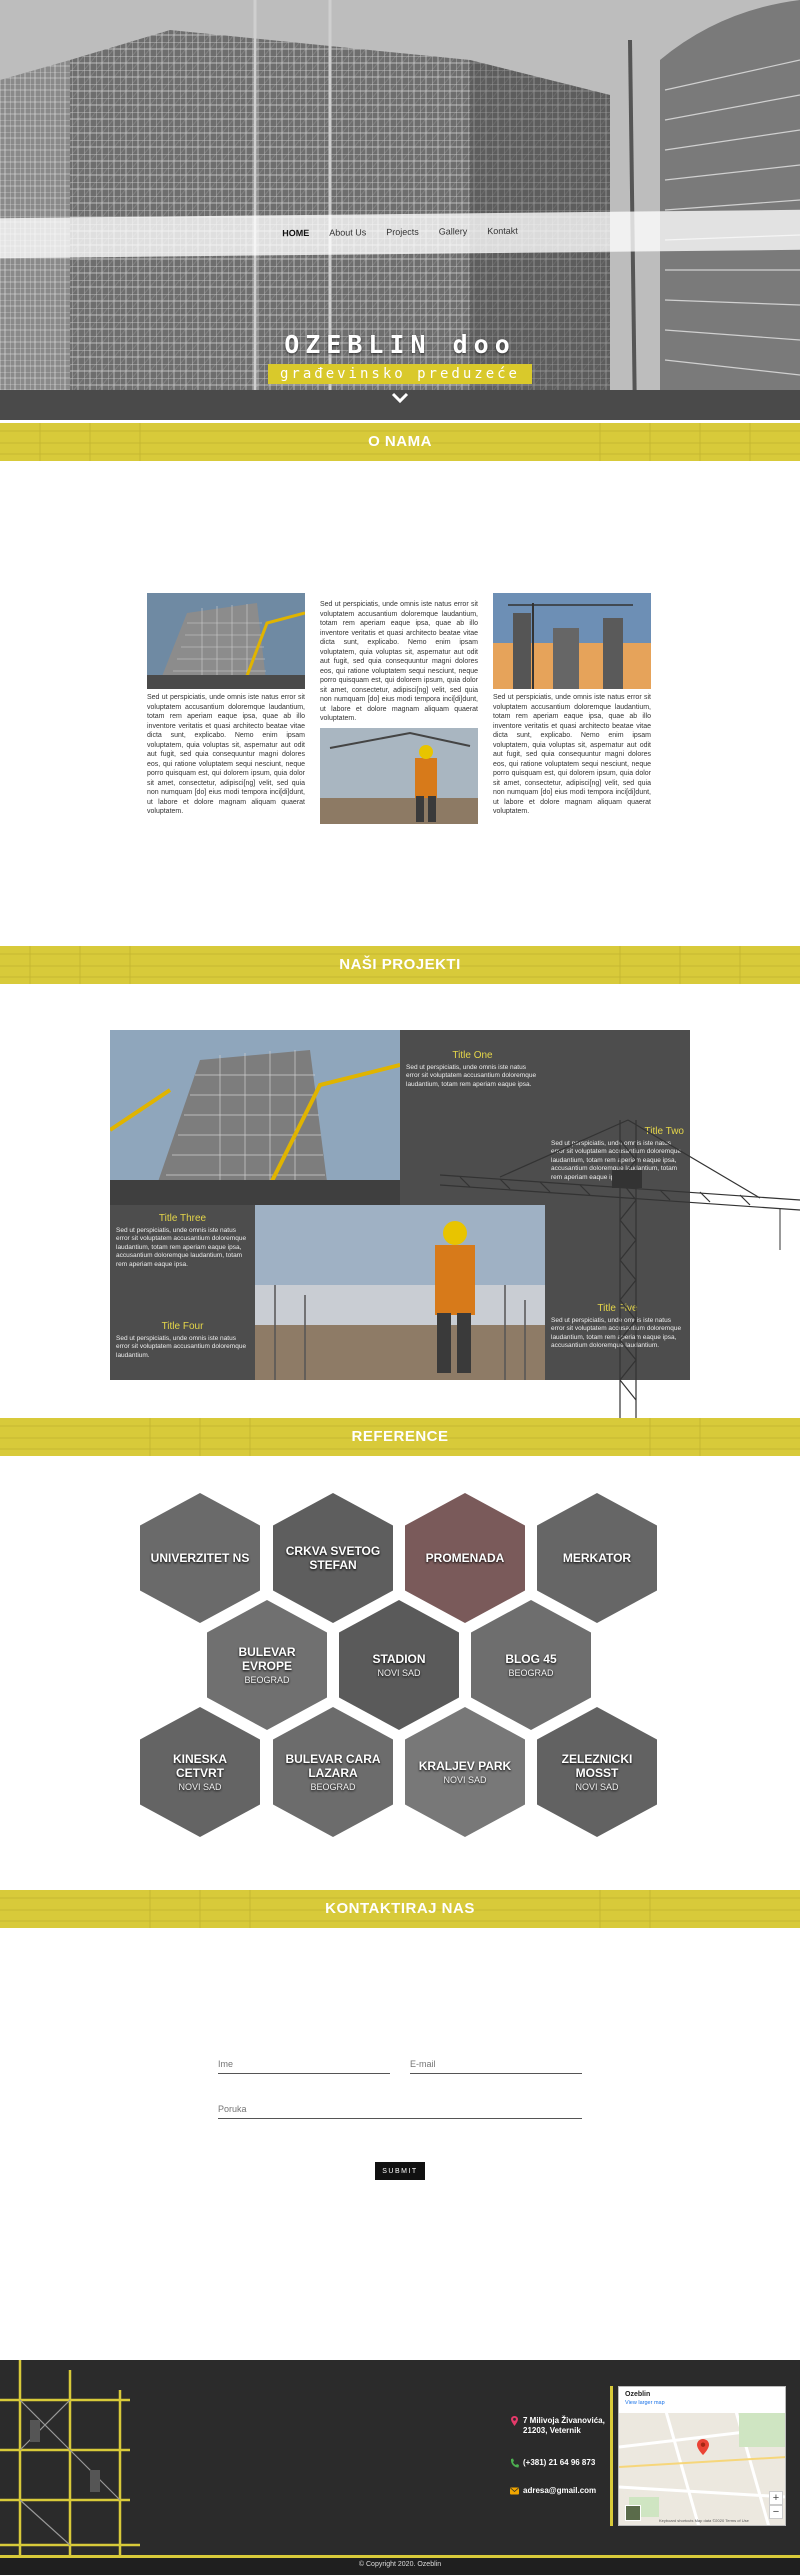 This screenshot has height=2575, width=800. I want to click on reference-title: UNIVERZITET NS, so click(200, 1558).